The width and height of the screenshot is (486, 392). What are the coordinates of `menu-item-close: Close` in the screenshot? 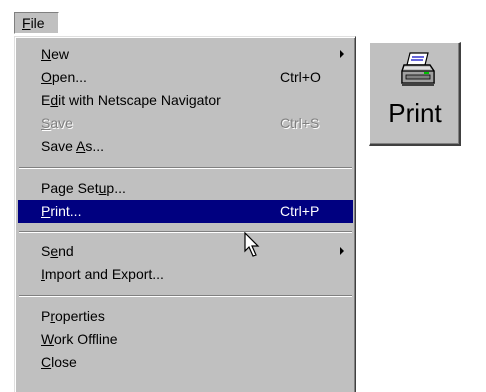 It's located at (185, 362).